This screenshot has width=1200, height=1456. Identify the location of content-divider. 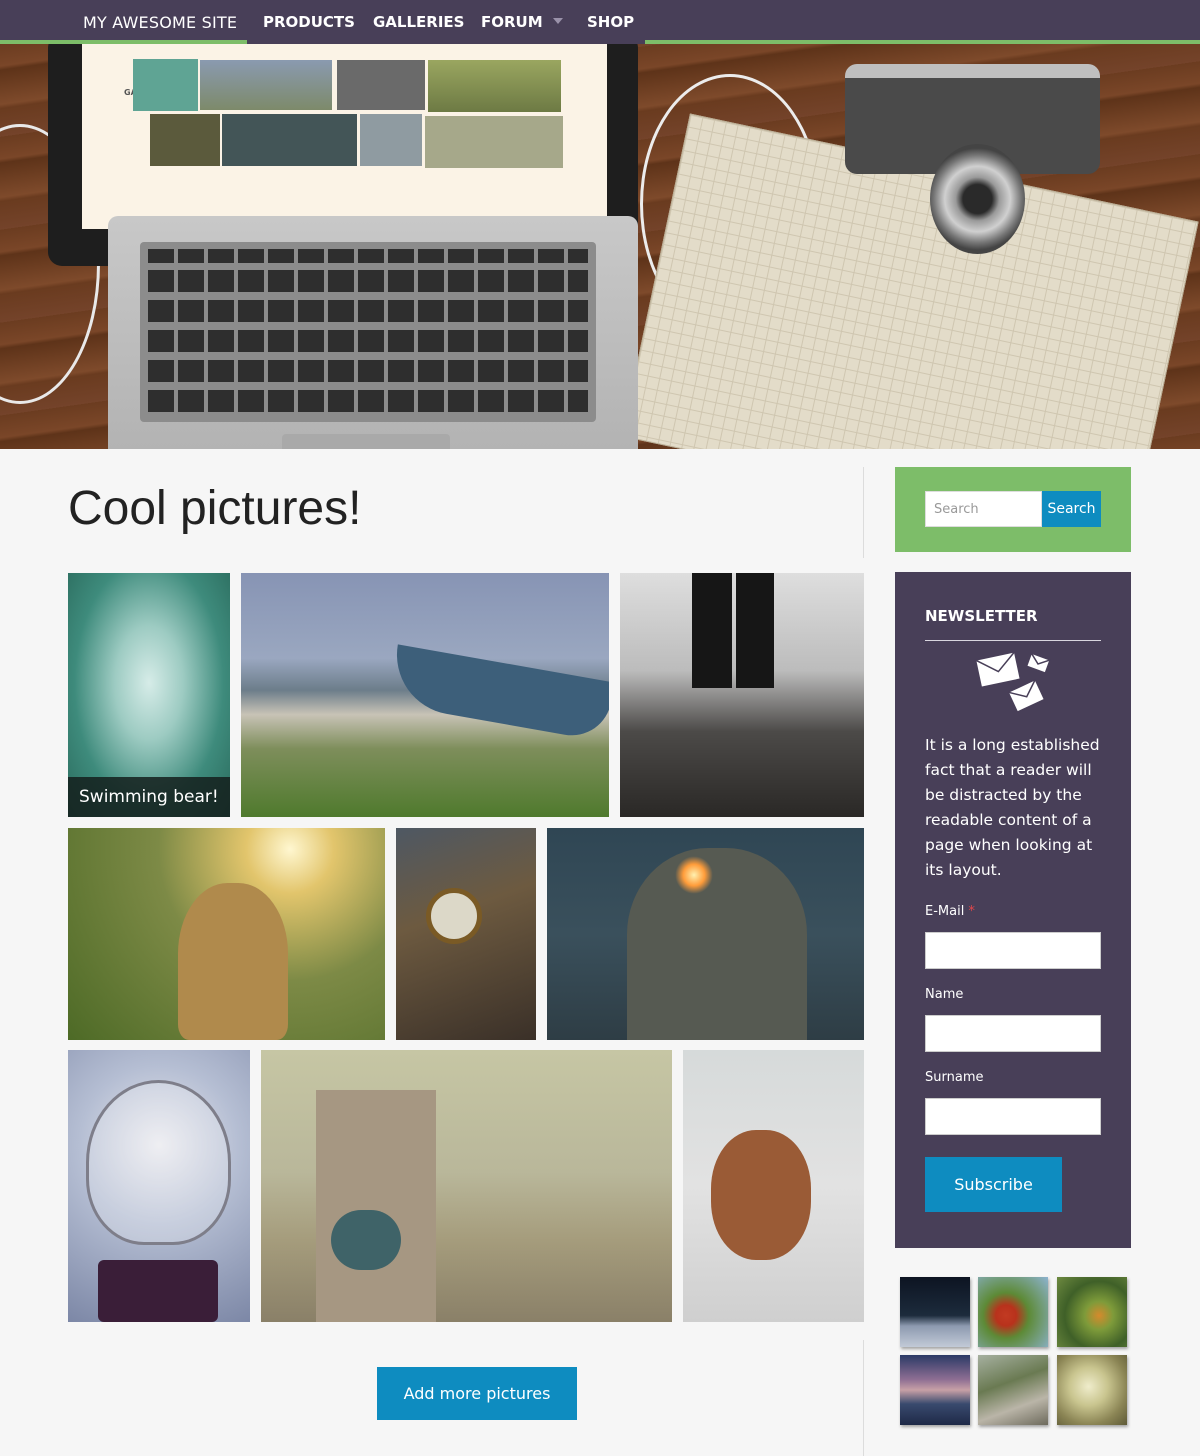
(863, 512).